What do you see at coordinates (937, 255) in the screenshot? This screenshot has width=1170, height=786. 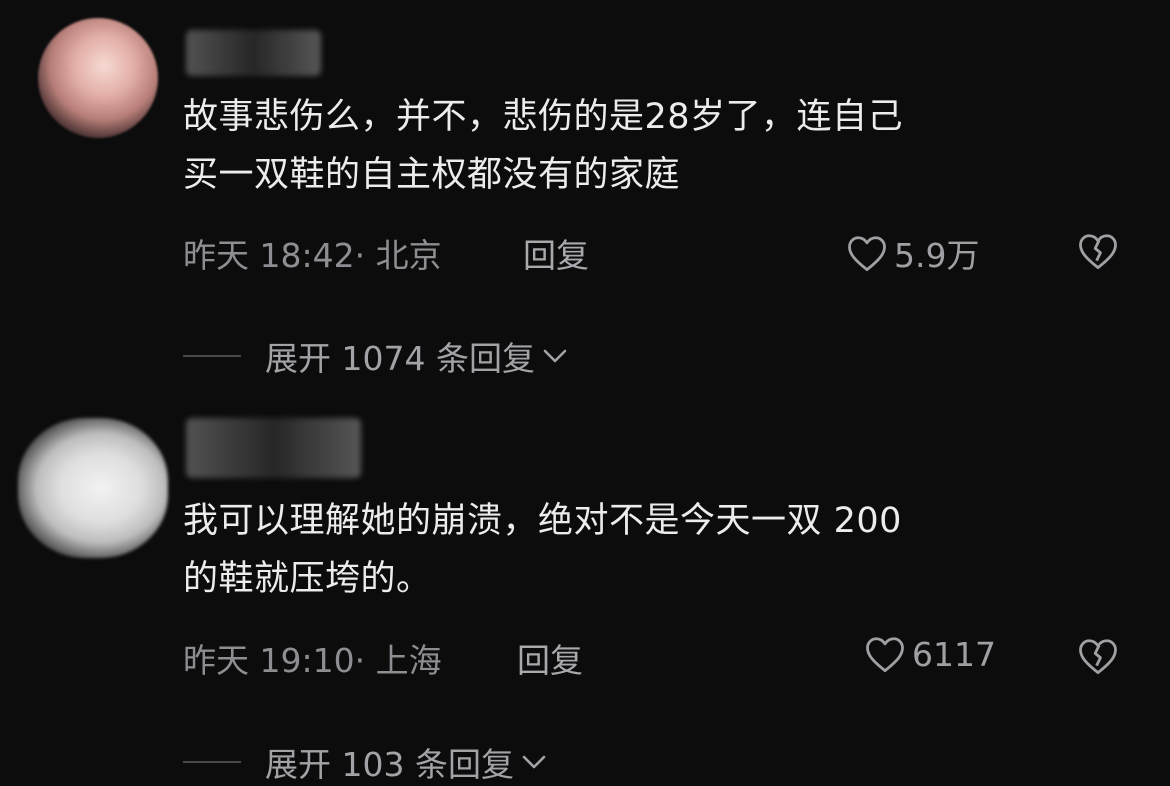 I see `like-count: 5.9万` at bounding box center [937, 255].